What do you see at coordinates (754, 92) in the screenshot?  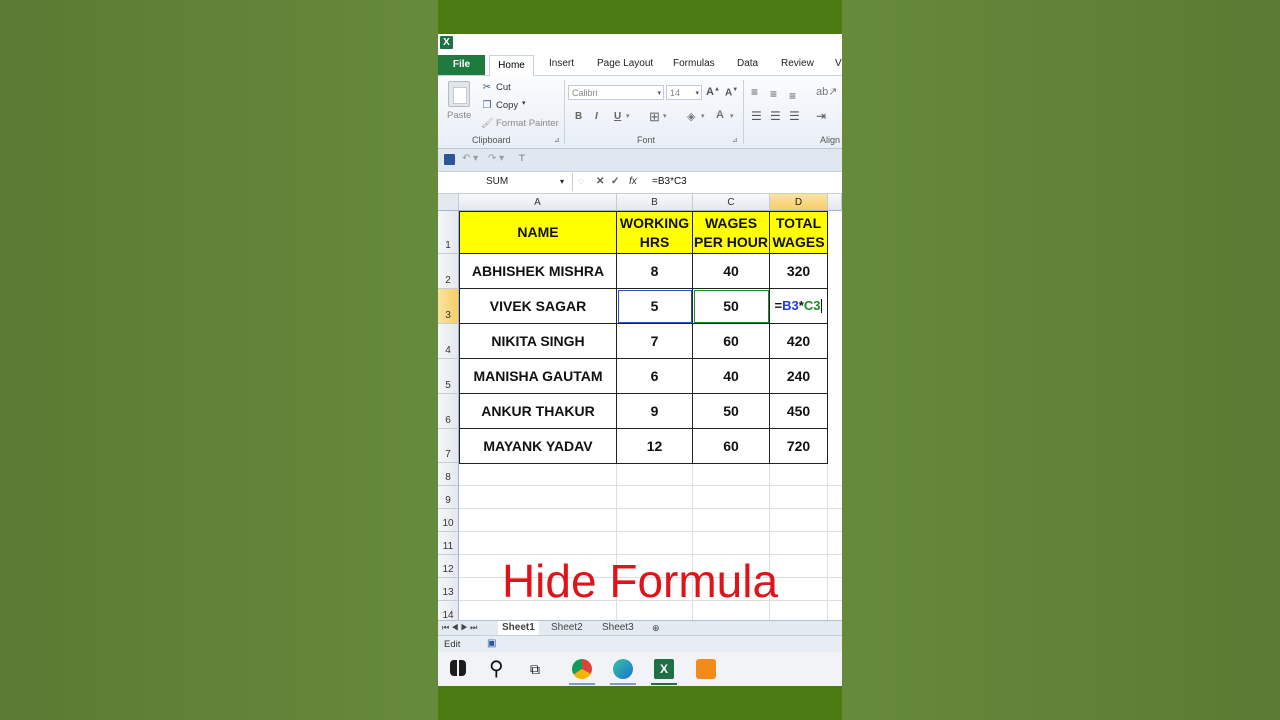 I see `align-top-icon: ≡` at bounding box center [754, 92].